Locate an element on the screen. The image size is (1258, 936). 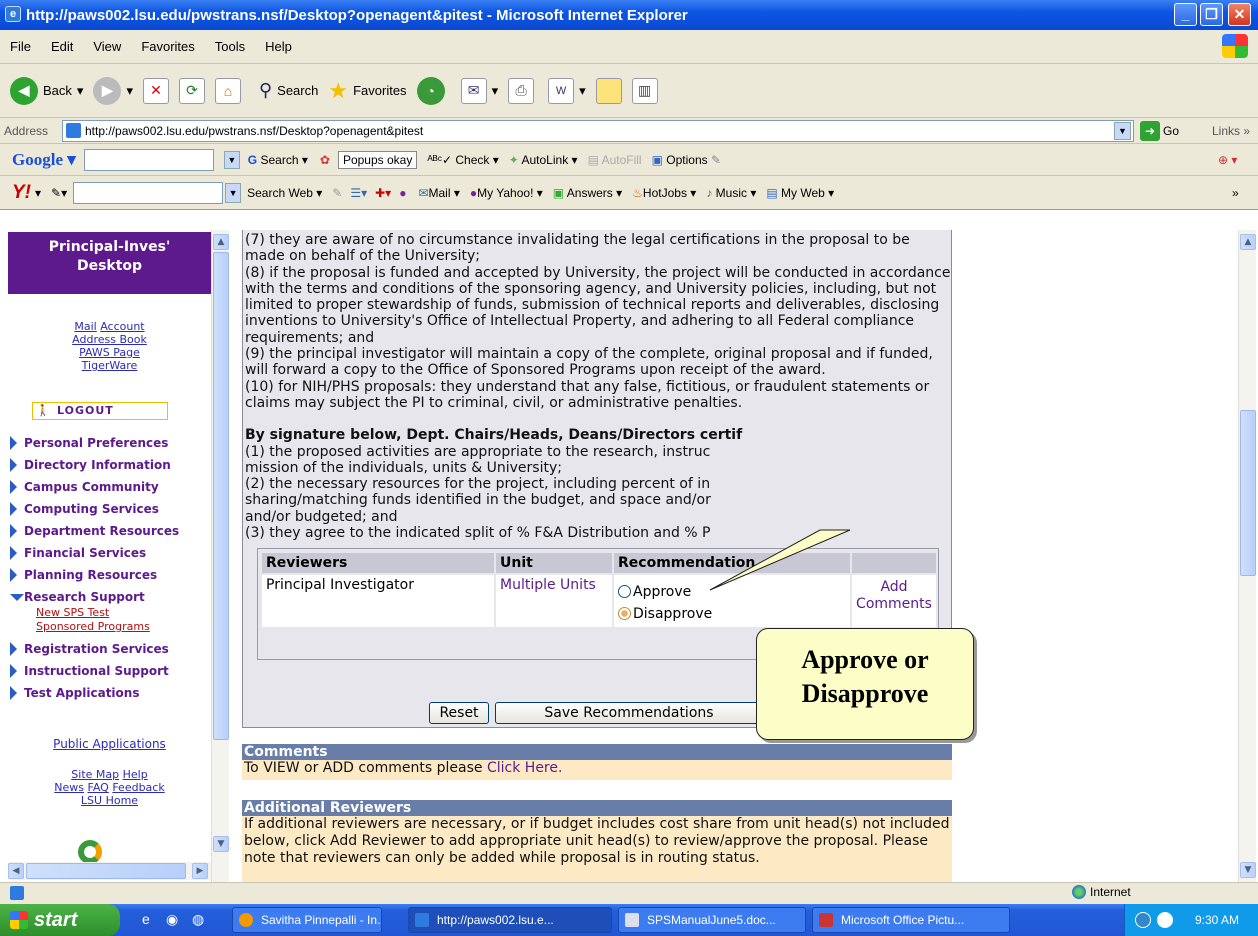
site-map-link: Site Map is located at coordinates (95, 774).